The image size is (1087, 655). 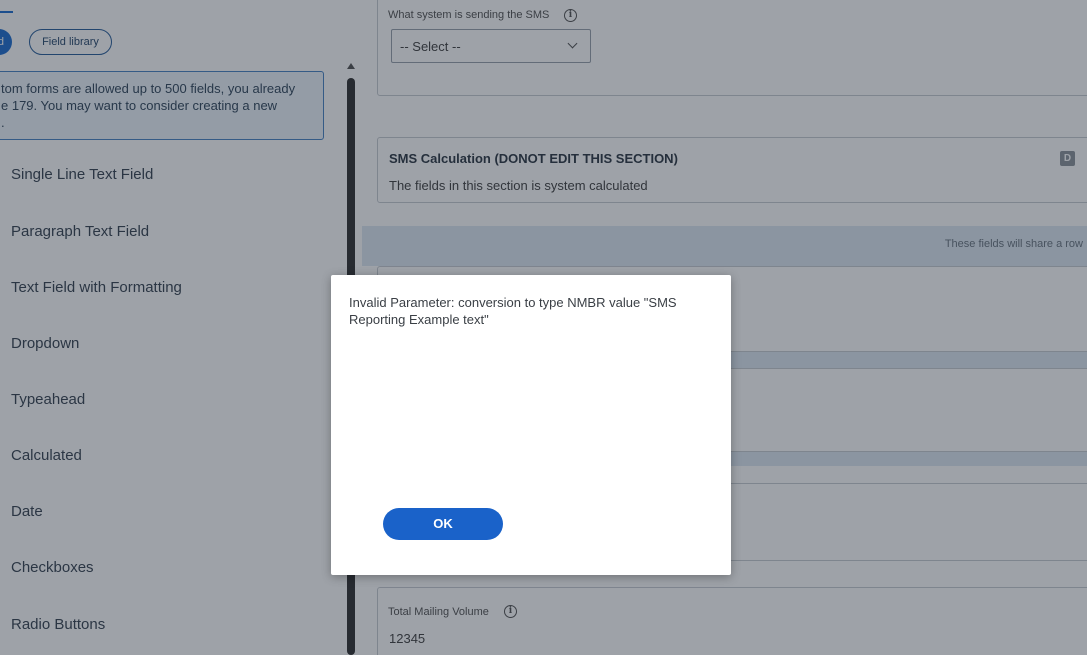 What do you see at coordinates (443, 524) in the screenshot?
I see `ok-button: OK` at bounding box center [443, 524].